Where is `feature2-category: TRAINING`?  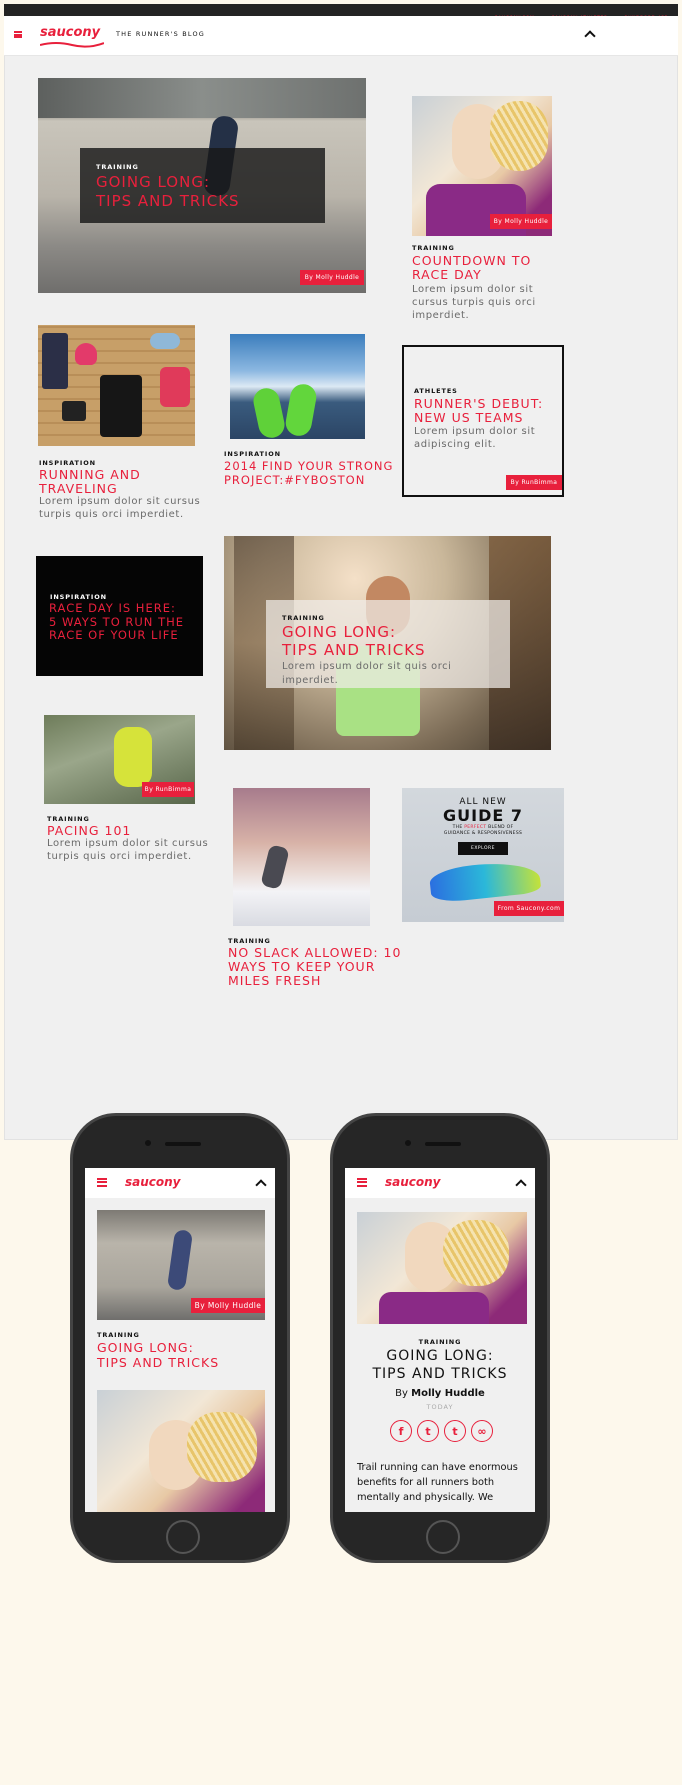
feature2-category: TRAINING is located at coordinates (303, 618).